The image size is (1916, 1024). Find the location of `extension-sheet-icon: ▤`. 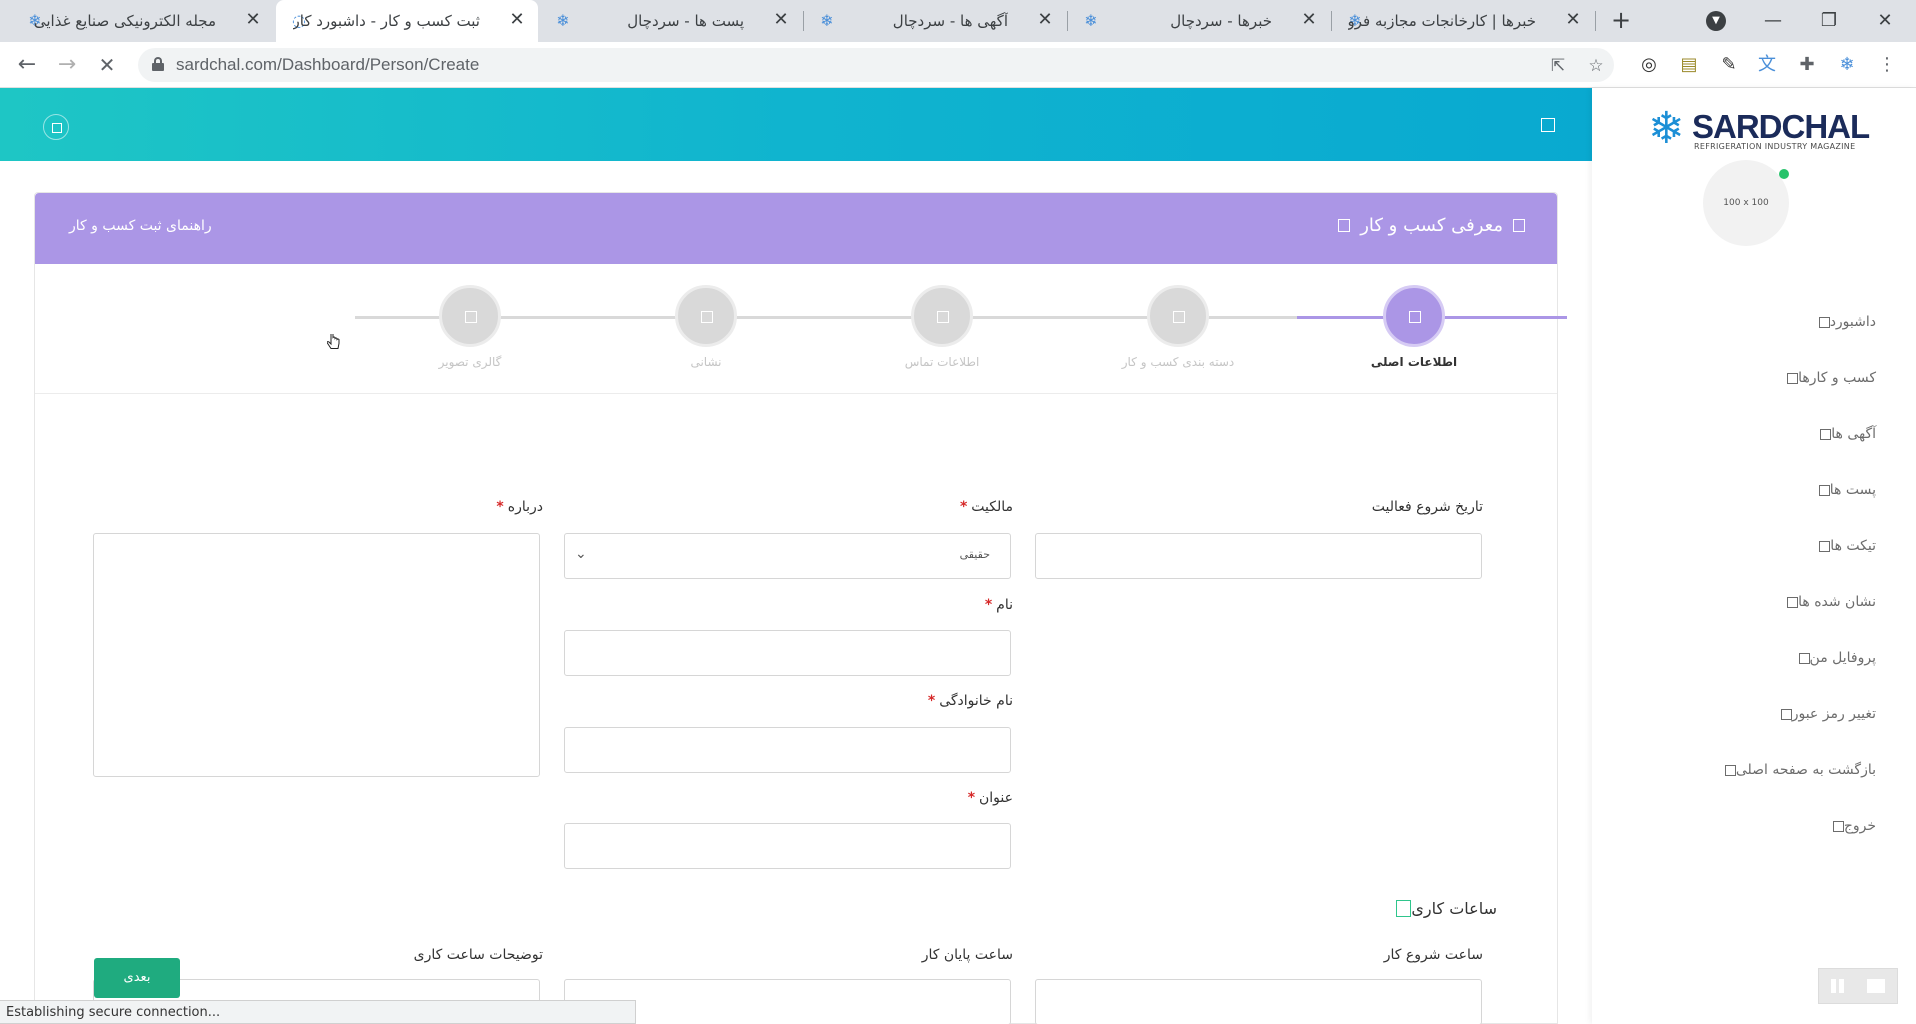

extension-sheet-icon: ▤ is located at coordinates (1689, 65).